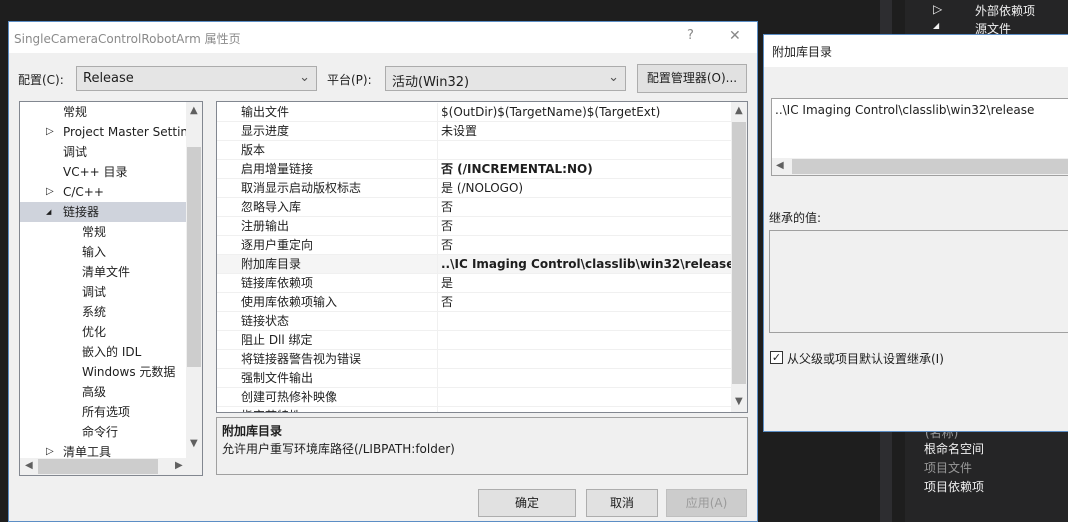 The width and height of the screenshot is (1068, 522). I want to click on tree-item-label: 输入, so click(94, 252).